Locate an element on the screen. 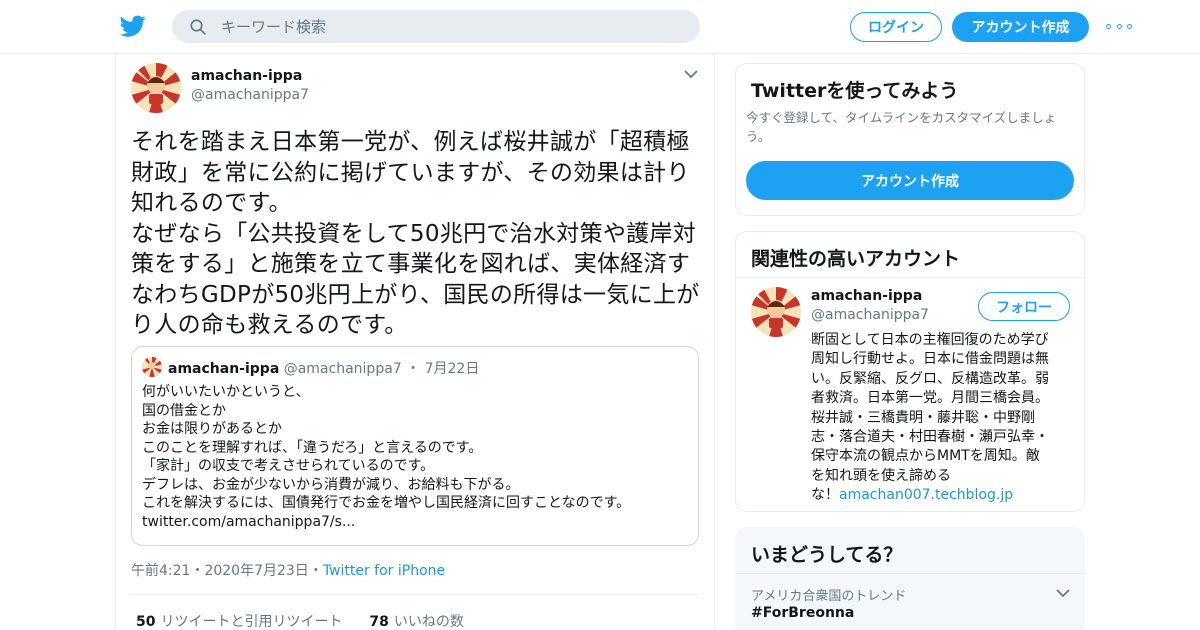 The height and width of the screenshot is (630, 1200). trend-location-label: アメリカ合衆国のトレンド is located at coordinates (829, 596).